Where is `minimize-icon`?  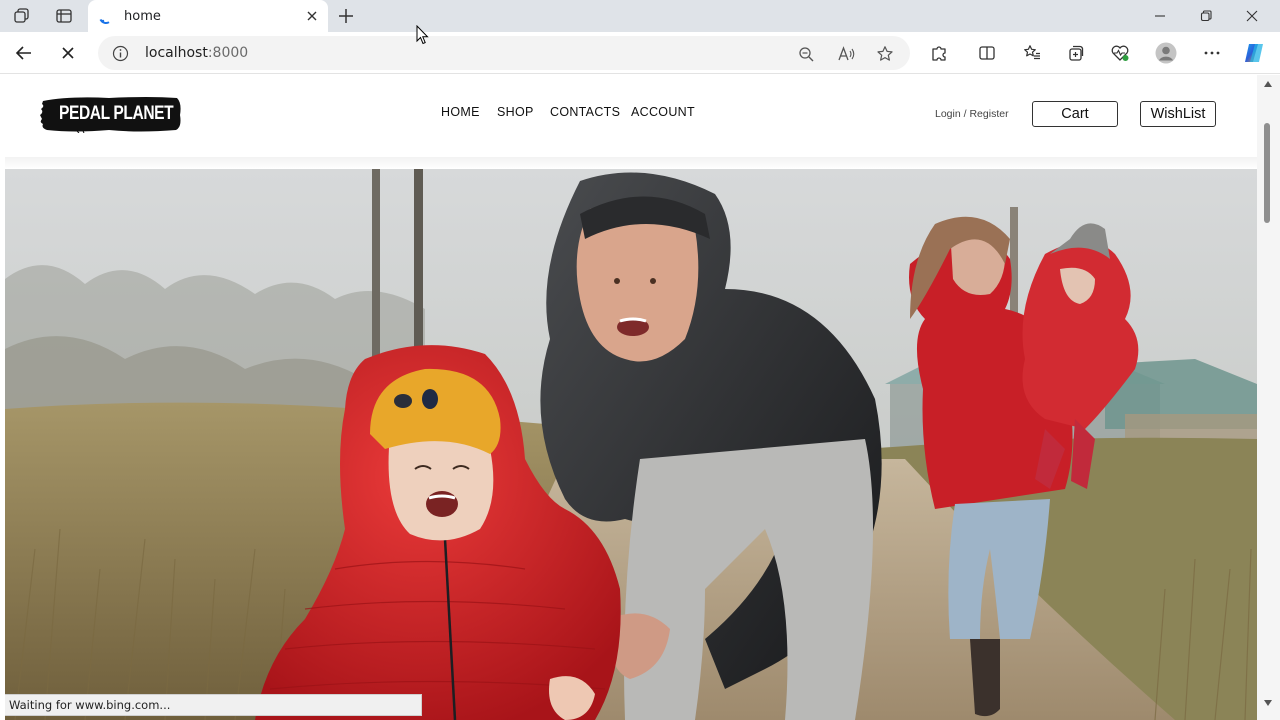
minimize-icon is located at coordinates (1160, 16).